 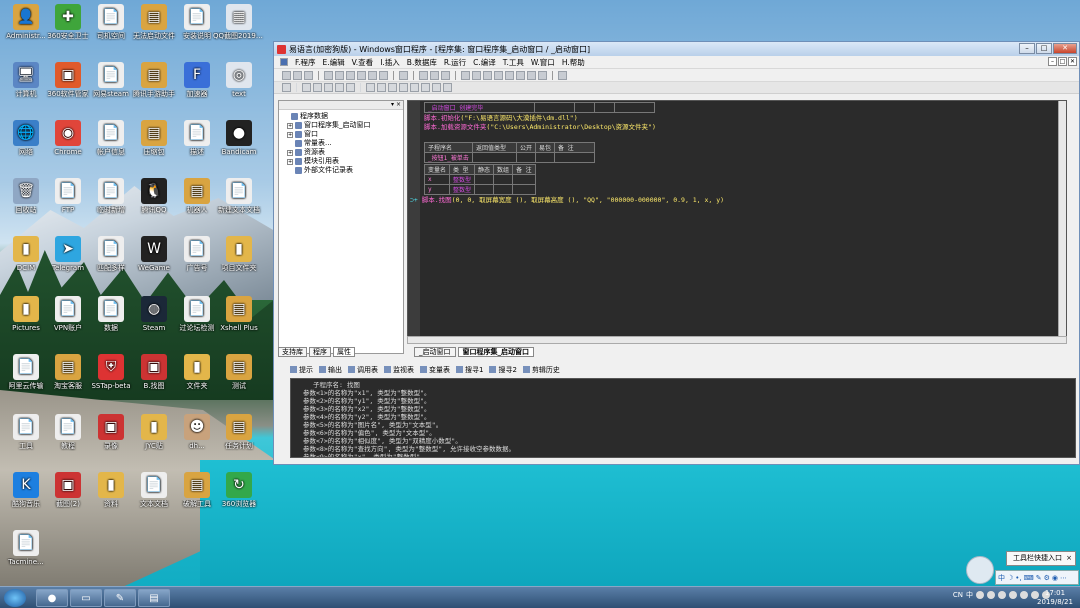 What do you see at coordinates (737, 340) in the screenshot?
I see `editor-horizontal-scrollbar` at bounding box center [737, 340].